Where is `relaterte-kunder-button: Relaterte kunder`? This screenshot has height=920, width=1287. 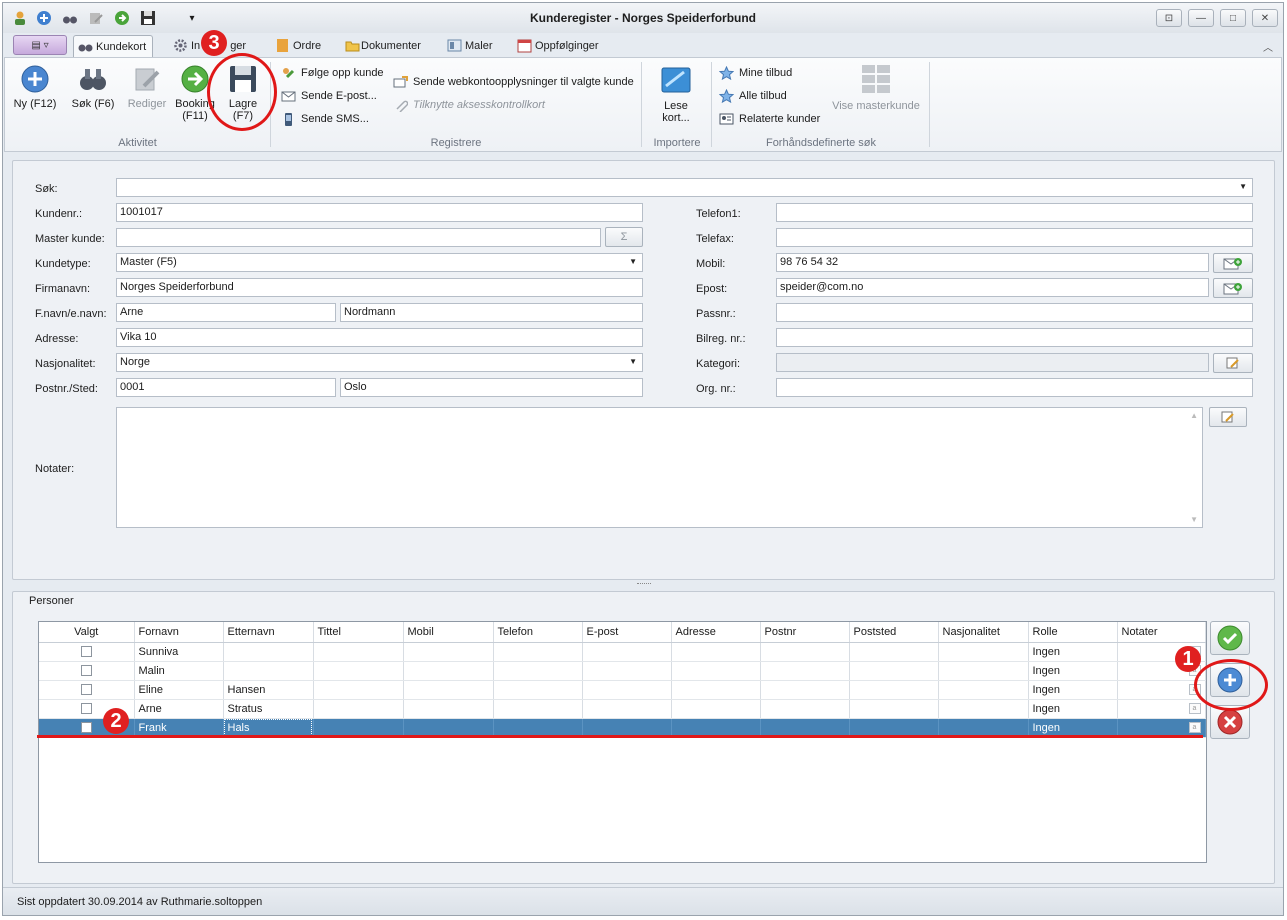
relaterte-kunder-button: Relaterte kunder is located at coordinates (769, 119).